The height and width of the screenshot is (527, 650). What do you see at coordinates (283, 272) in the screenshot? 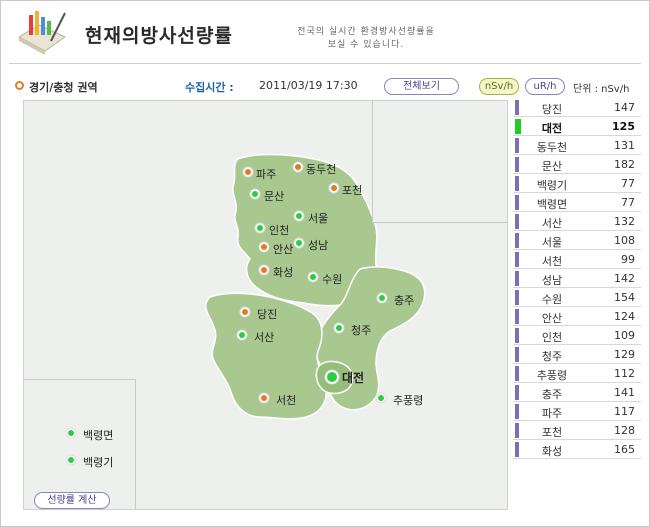
I see `pin-label-hwaseong: 화성` at bounding box center [283, 272].